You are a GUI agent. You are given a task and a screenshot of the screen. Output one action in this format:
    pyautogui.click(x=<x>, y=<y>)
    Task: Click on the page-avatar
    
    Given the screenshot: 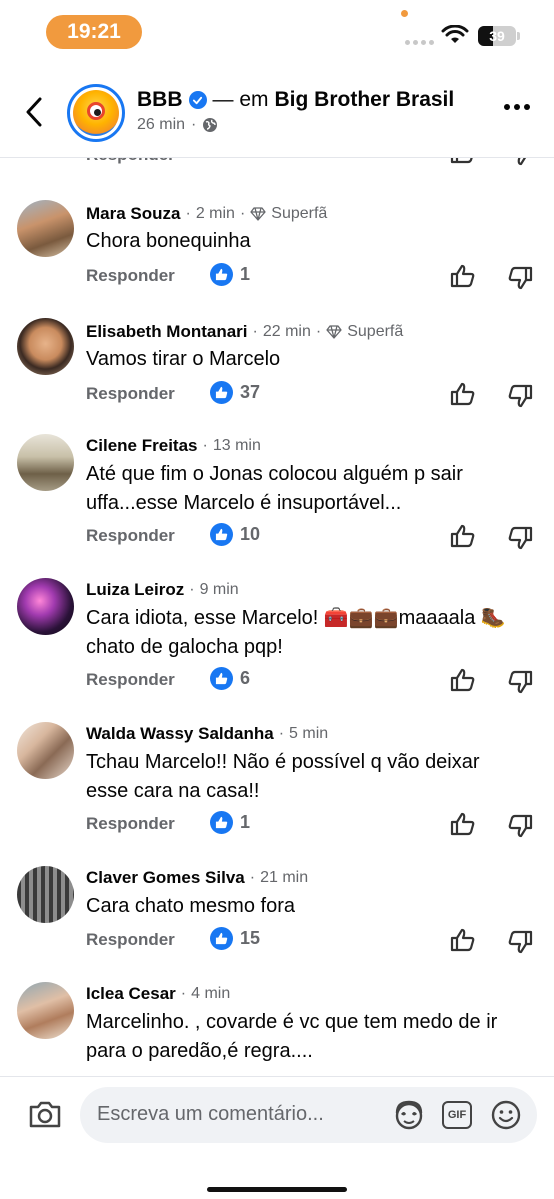 What is the action you would take?
    pyautogui.click(x=96, y=113)
    